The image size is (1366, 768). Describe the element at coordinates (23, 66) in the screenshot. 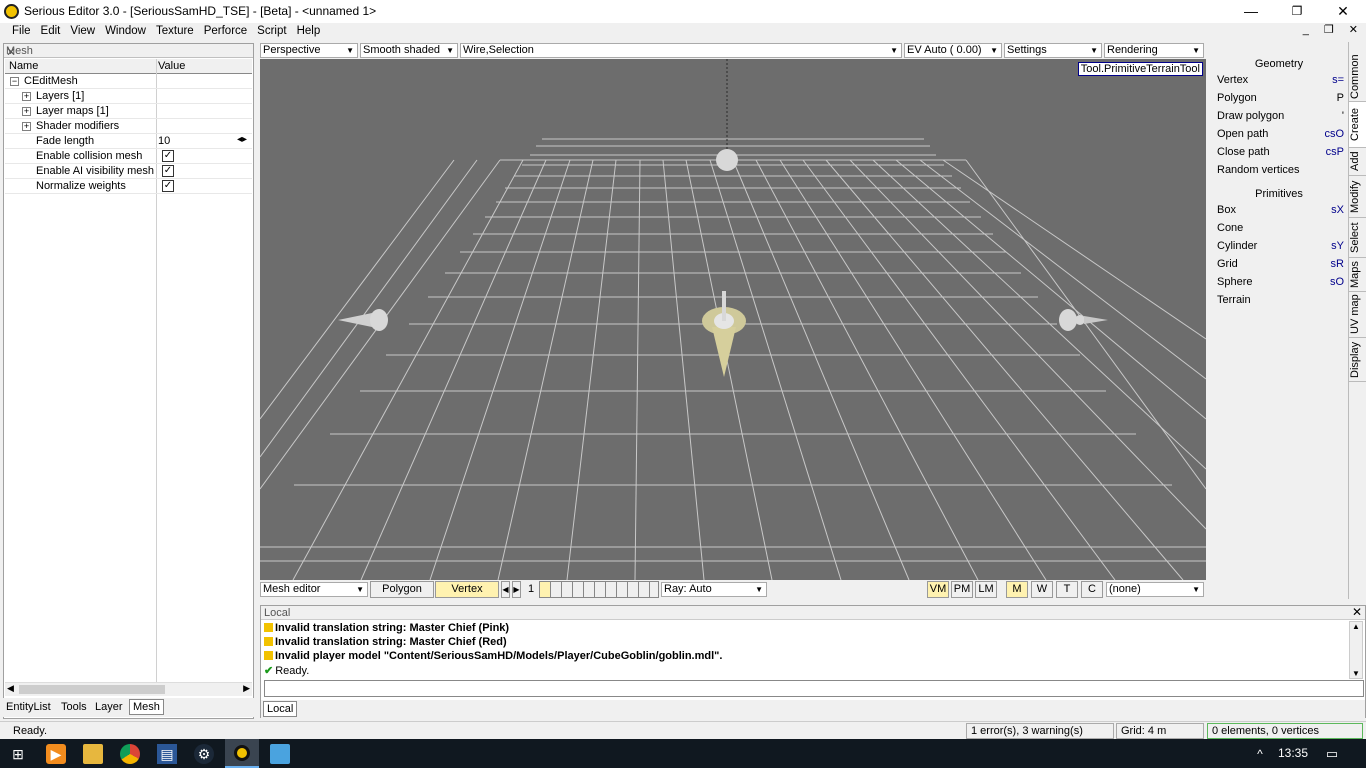

I see `column-name-header: Name` at that location.